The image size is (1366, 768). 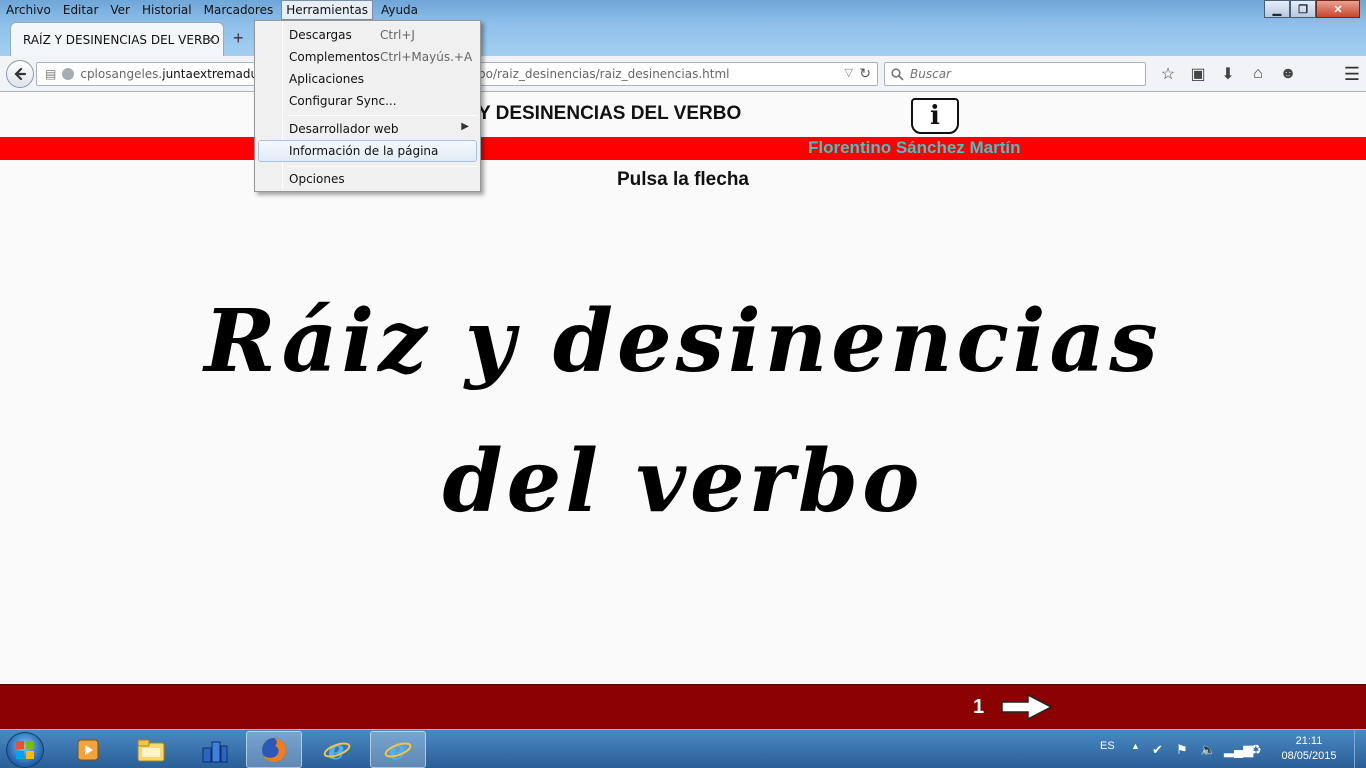 What do you see at coordinates (1256, 750) in the screenshot?
I see `sync-icon: ♻` at bounding box center [1256, 750].